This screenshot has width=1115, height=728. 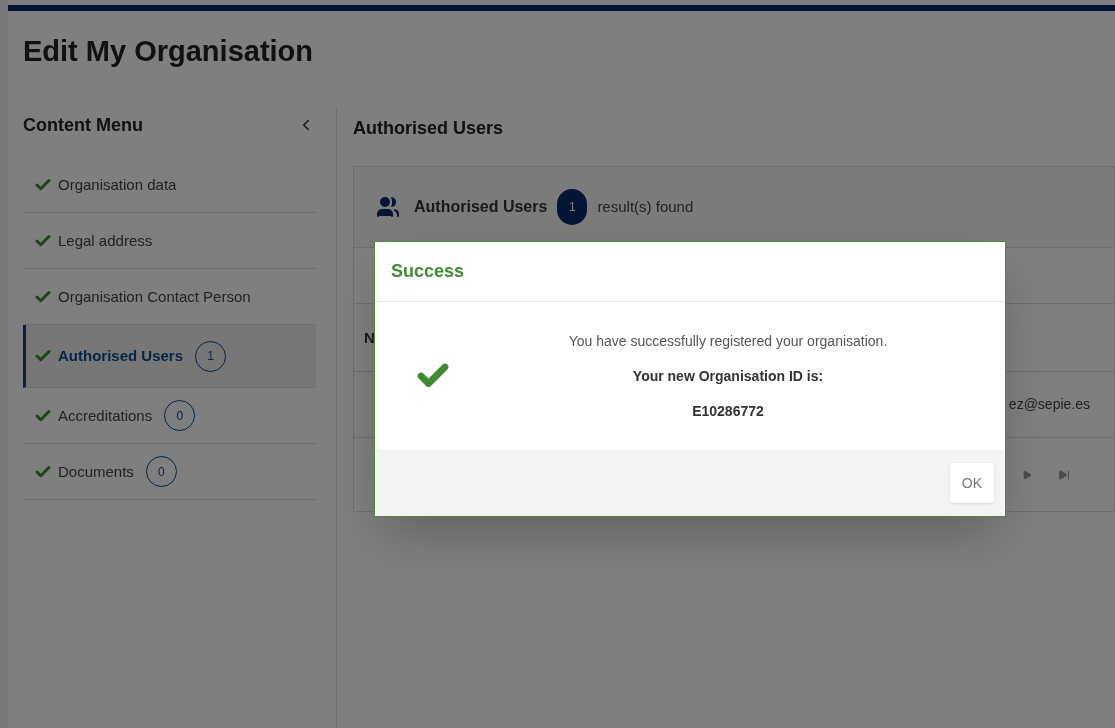 I want to click on menu-item-label: Accreditations, so click(x=105, y=415).